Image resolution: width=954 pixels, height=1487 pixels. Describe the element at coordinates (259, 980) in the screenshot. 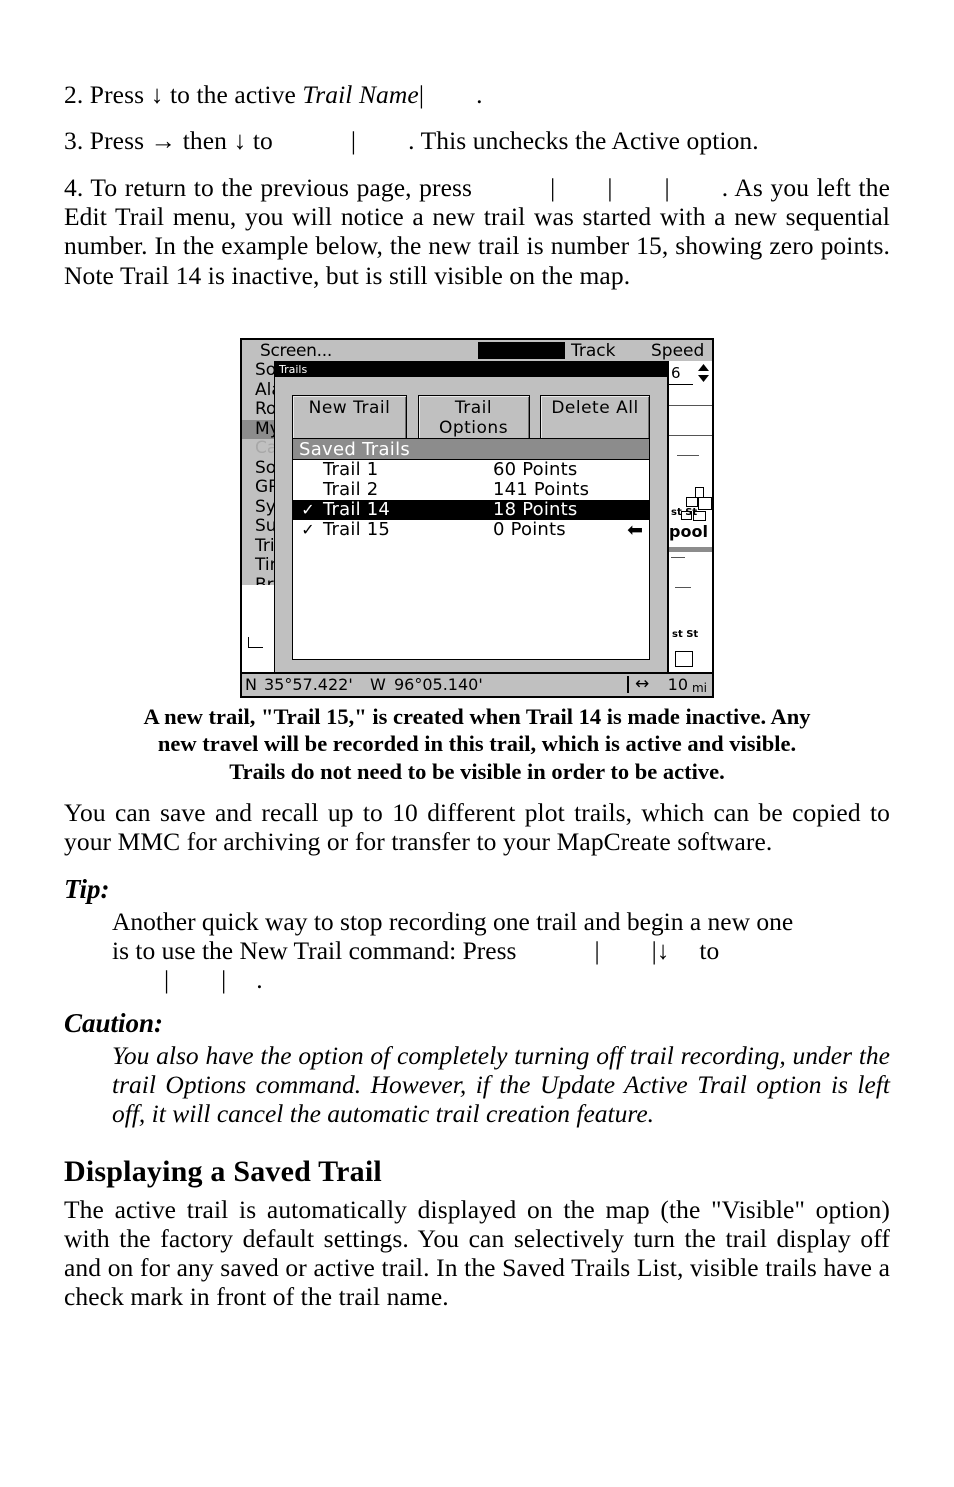

I see `tip-tail: .` at that location.